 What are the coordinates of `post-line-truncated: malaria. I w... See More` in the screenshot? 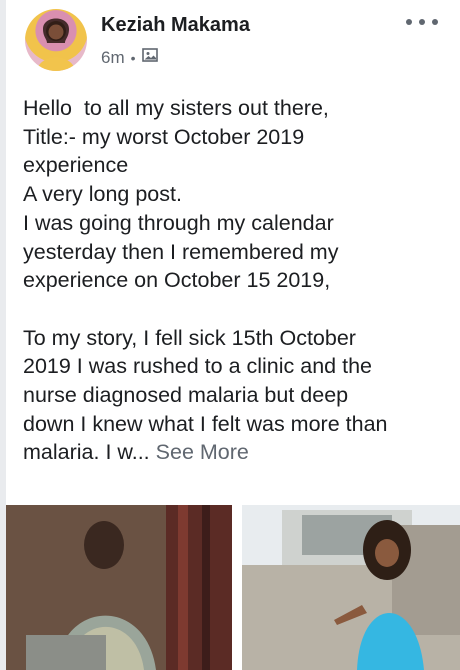 It's located at (237, 452).